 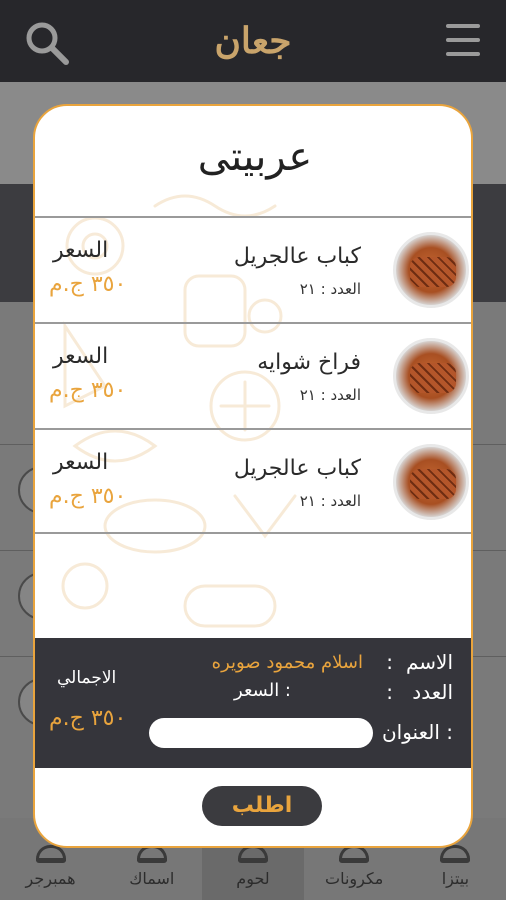 I want to click on nav-item-label: همبرجر, so click(x=50, y=878).